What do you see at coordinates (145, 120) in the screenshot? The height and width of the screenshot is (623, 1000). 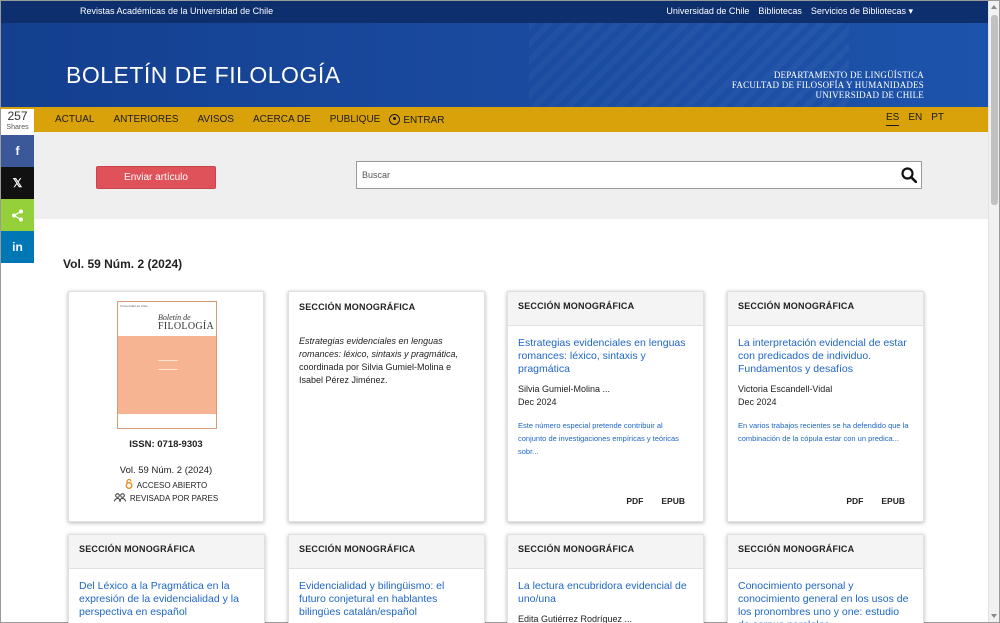 I see `nav-item-anteriores: ANTERIORES` at bounding box center [145, 120].